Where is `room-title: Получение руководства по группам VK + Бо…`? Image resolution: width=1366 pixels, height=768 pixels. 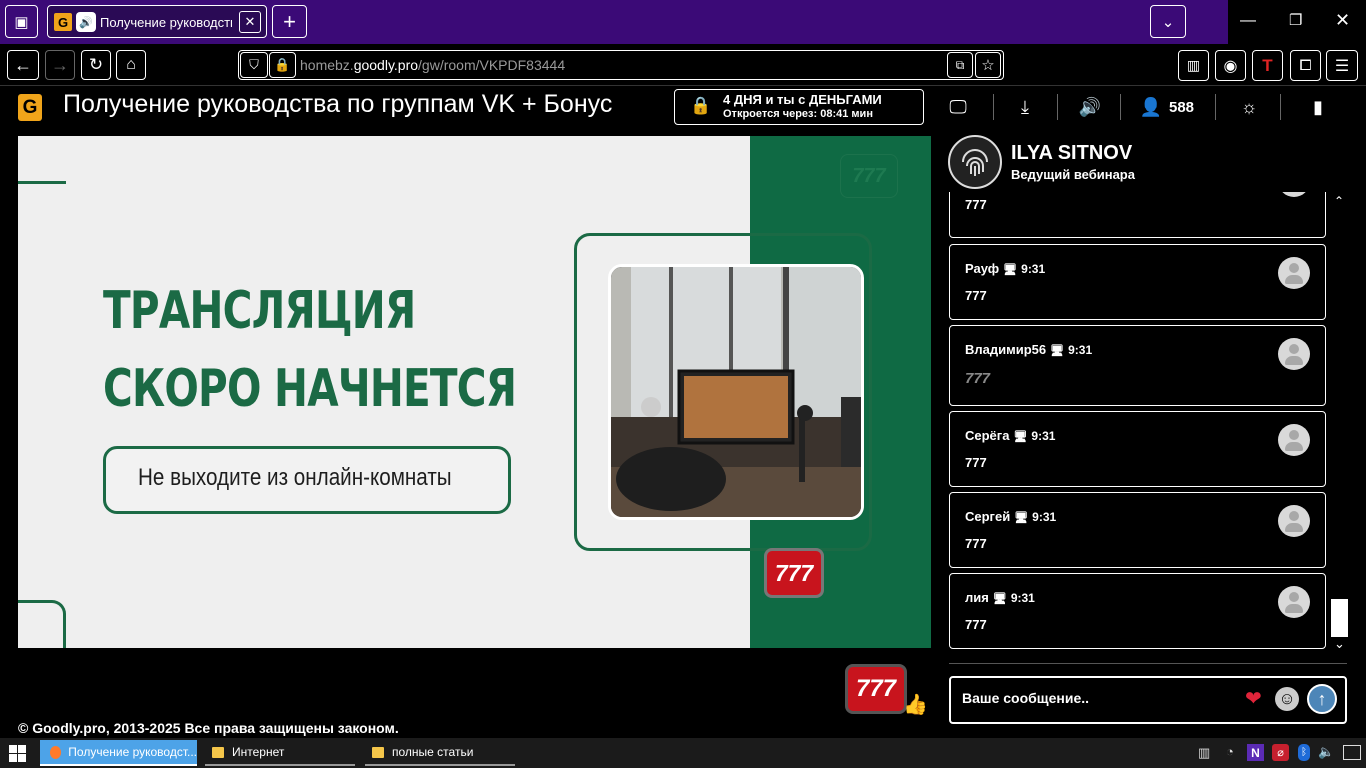 room-title: Получение руководства по группам VK + Бо… is located at coordinates (338, 104).